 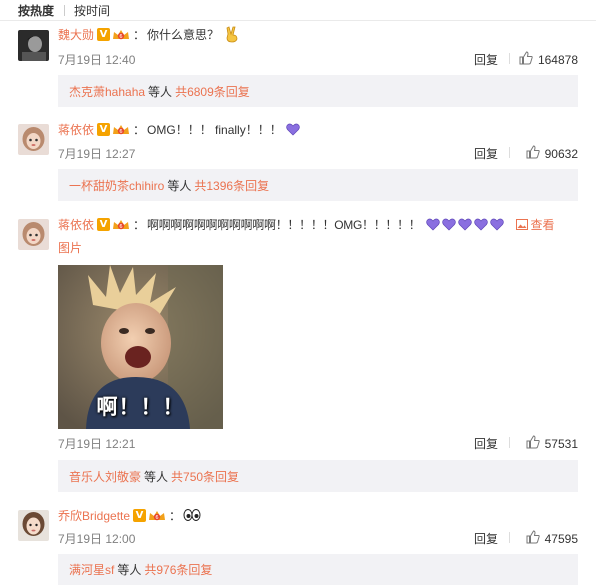 I want to click on comment-meta: 7月19日 12:40 回复 164878, so click(x=318, y=59).